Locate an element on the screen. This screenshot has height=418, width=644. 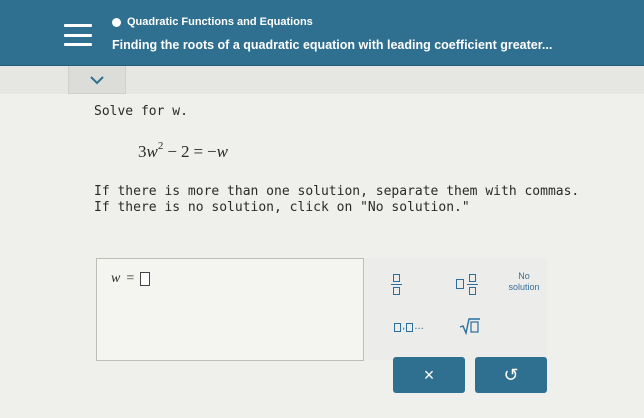
eq-rhs-variable: w is located at coordinates (222, 151).